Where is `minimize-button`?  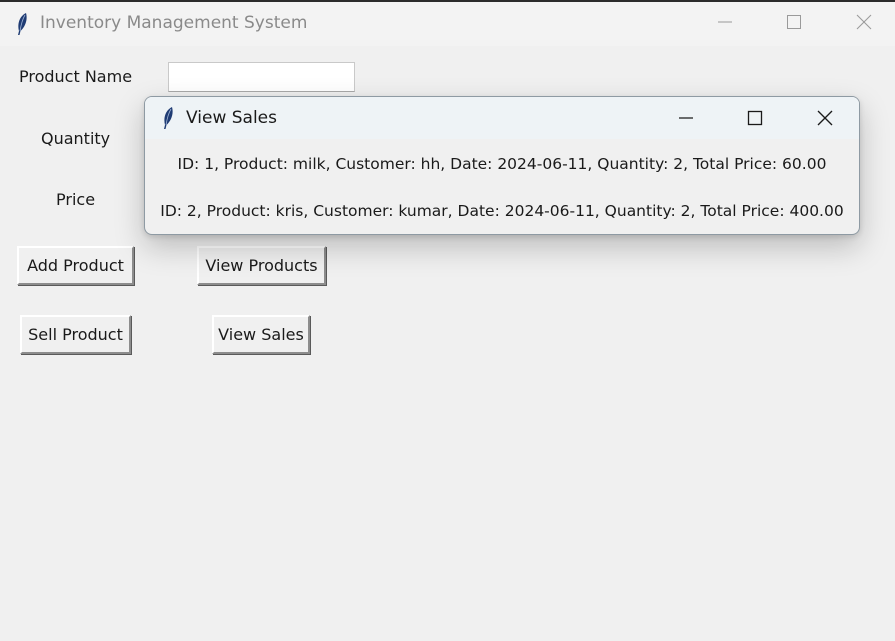 minimize-button is located at coordinates (725, 22).